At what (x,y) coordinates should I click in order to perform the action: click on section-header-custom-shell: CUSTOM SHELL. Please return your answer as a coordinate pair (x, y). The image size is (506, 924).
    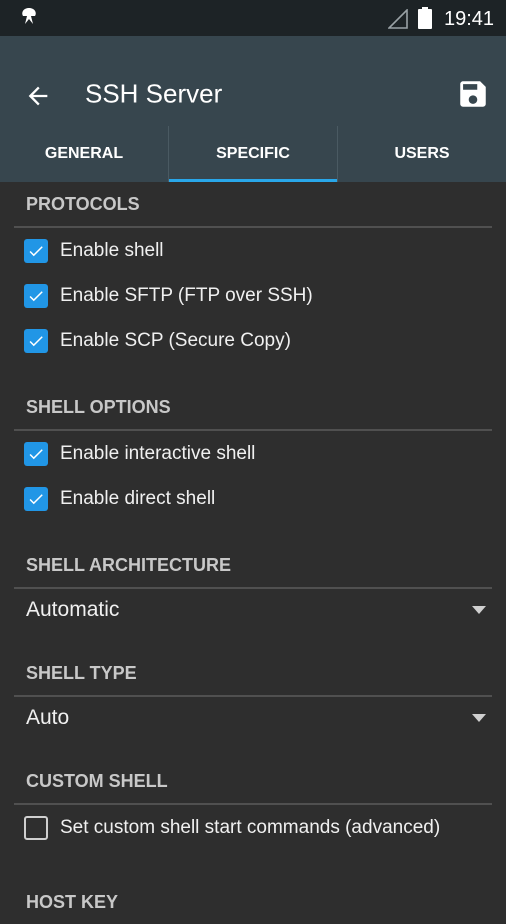
    Looking at the image, I should click on (253, 782).